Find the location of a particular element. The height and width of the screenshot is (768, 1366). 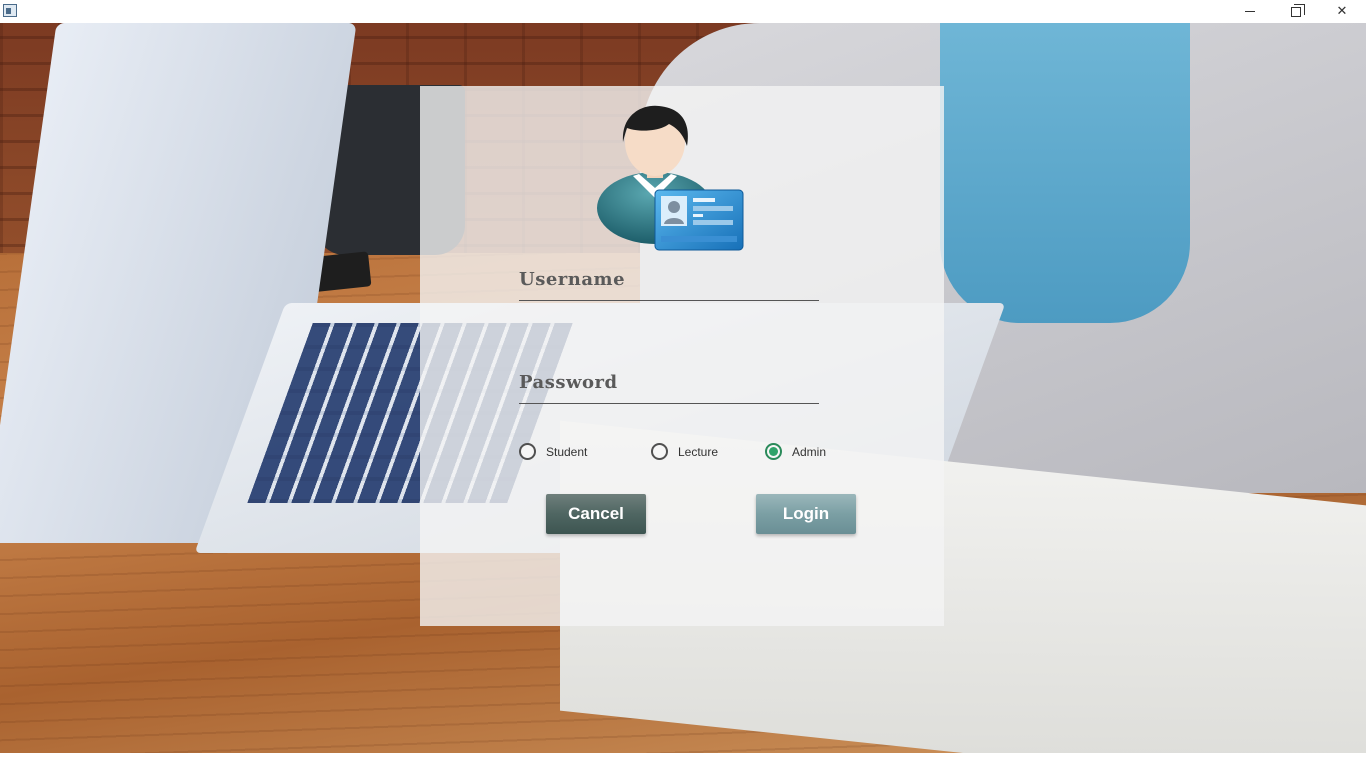

username-field: Username is located at coordinates (669, 284).